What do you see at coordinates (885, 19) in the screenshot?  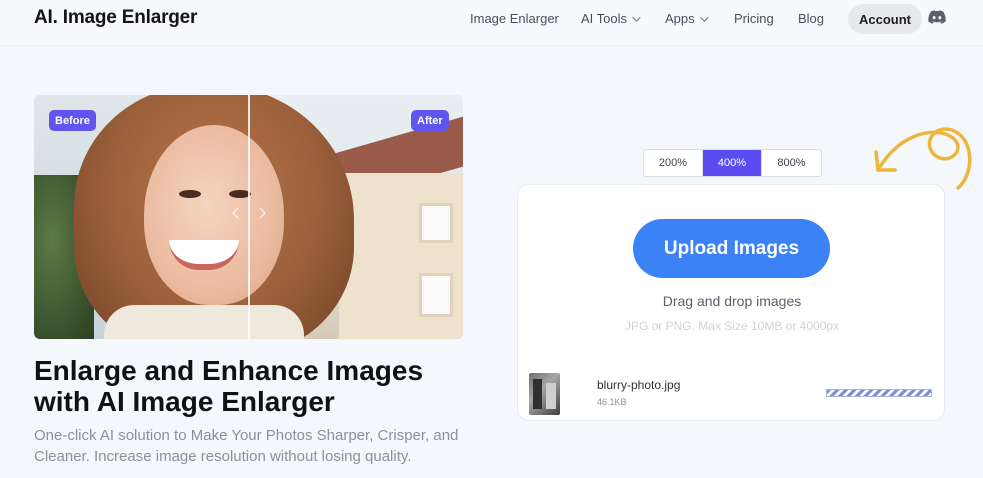 I see `account-button: Account` at bounding box center [885, 19].